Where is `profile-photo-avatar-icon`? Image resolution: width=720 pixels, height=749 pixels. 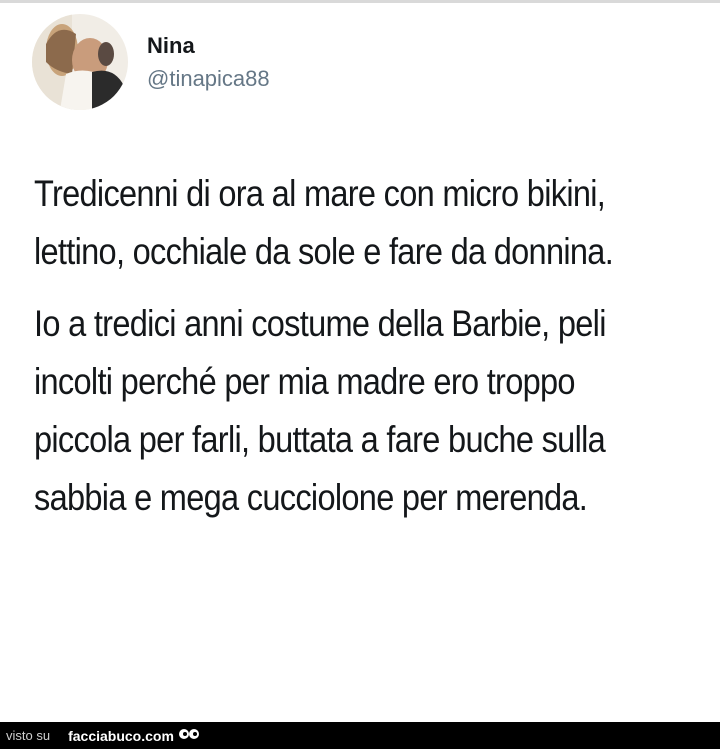
profile-photo-avatar-icon is located at coordinates (80, 62).